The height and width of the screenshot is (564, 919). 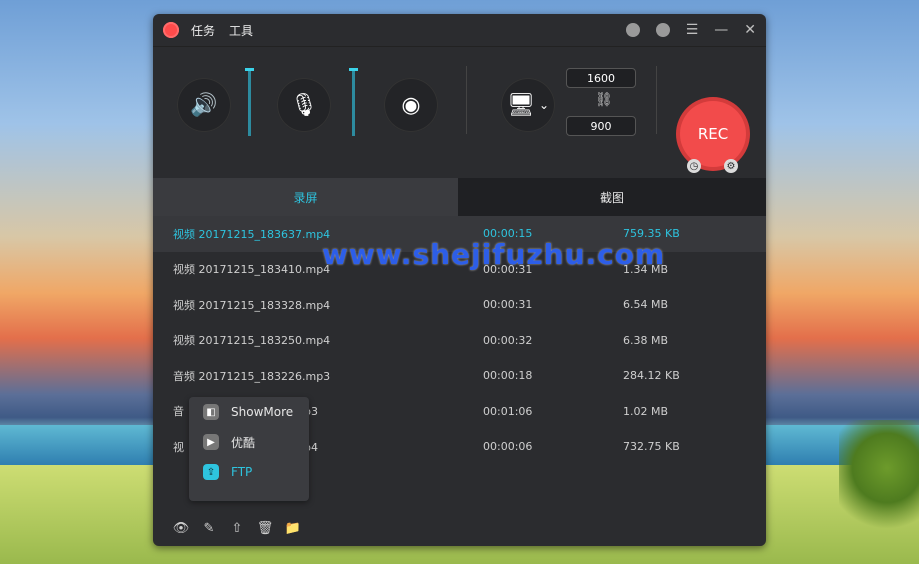 I want to click on file-duration: 00:00:06, so click(x=508, y=447).